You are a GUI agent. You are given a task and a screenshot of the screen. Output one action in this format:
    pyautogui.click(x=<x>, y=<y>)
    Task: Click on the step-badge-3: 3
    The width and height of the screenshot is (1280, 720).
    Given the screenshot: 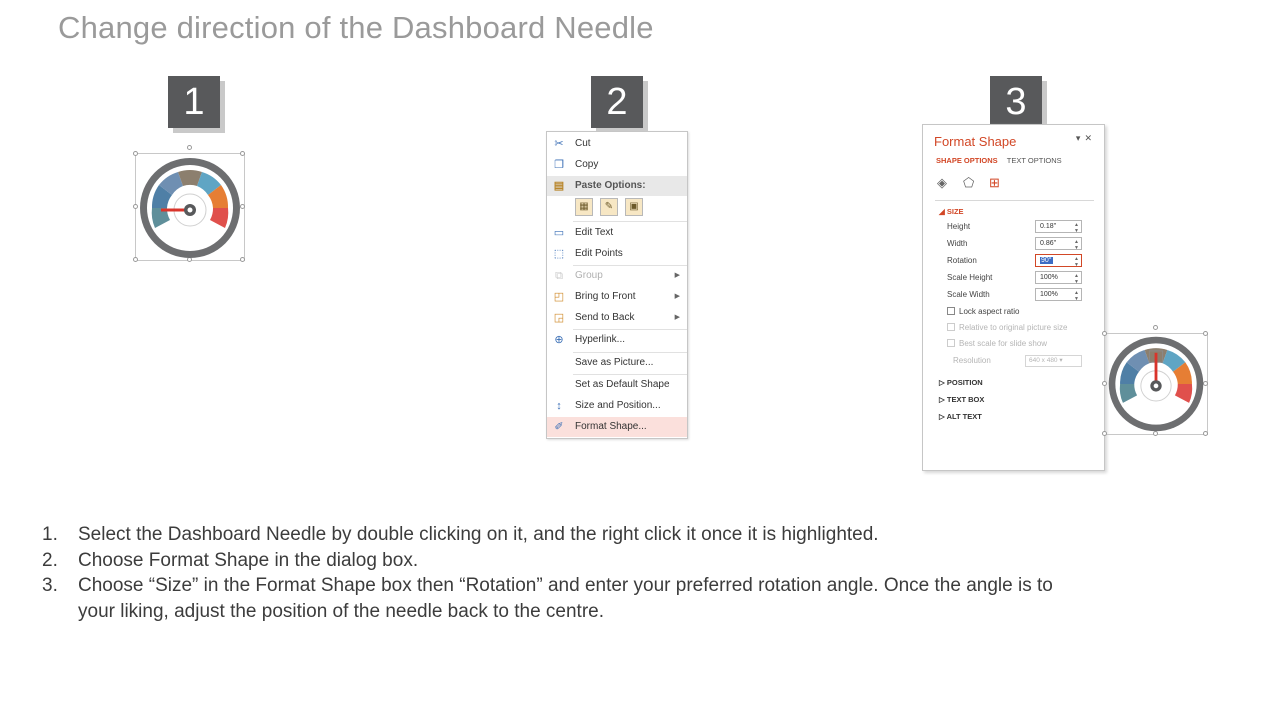 What is the action you would take?
    pyautogui.click(x=1016, y=102)
    